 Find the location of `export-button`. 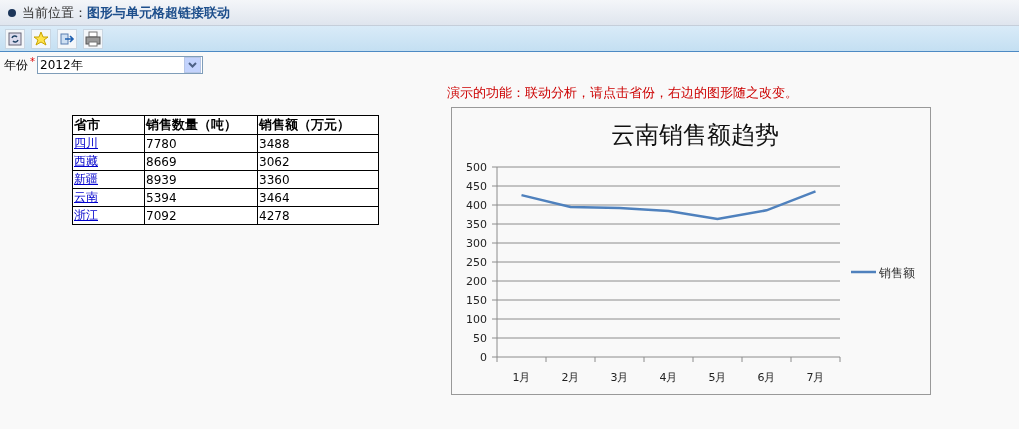

export-button is located at coordinates (67, 39).